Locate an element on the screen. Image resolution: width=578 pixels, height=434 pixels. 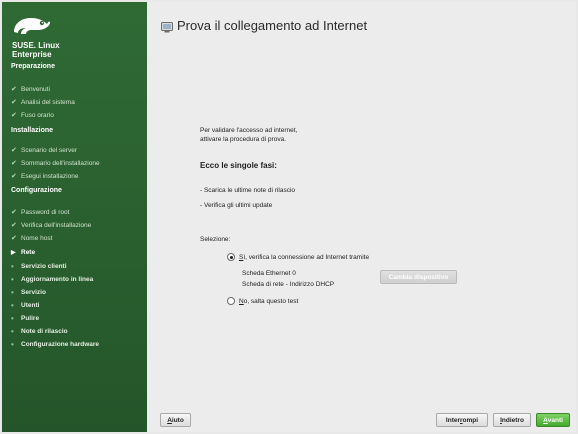
sidebar-item-time-zone: ✔ Fuso orario is located at coordinates (32, 115).